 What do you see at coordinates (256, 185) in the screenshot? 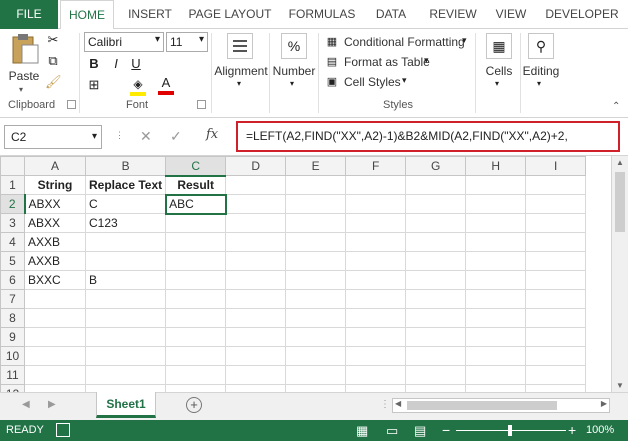
I see `cell-d1` at bounding box center [256, 185].